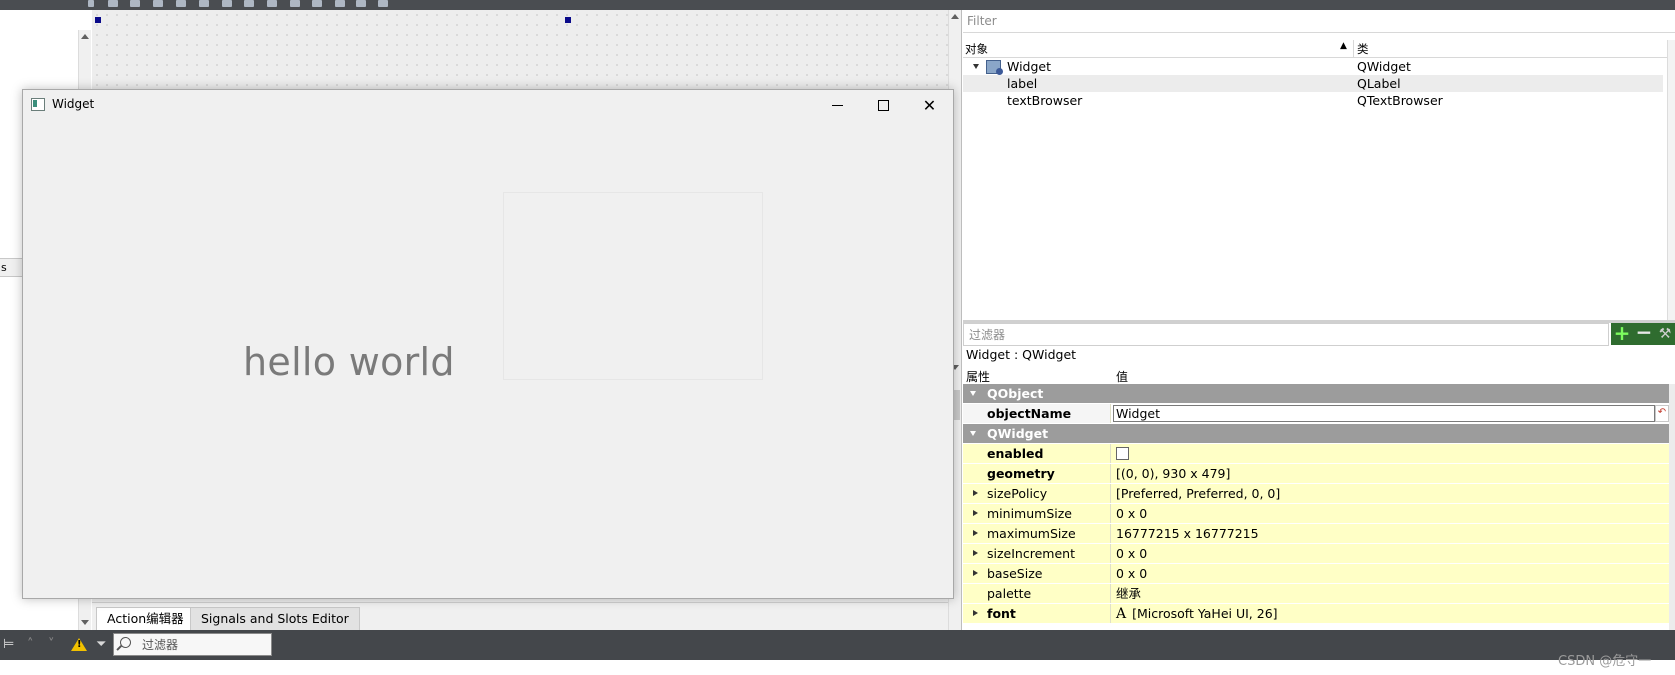 This screenshot has width=1675, height=675. I want to click on toolbar-edit-buddies-icon, so click(181, 3).